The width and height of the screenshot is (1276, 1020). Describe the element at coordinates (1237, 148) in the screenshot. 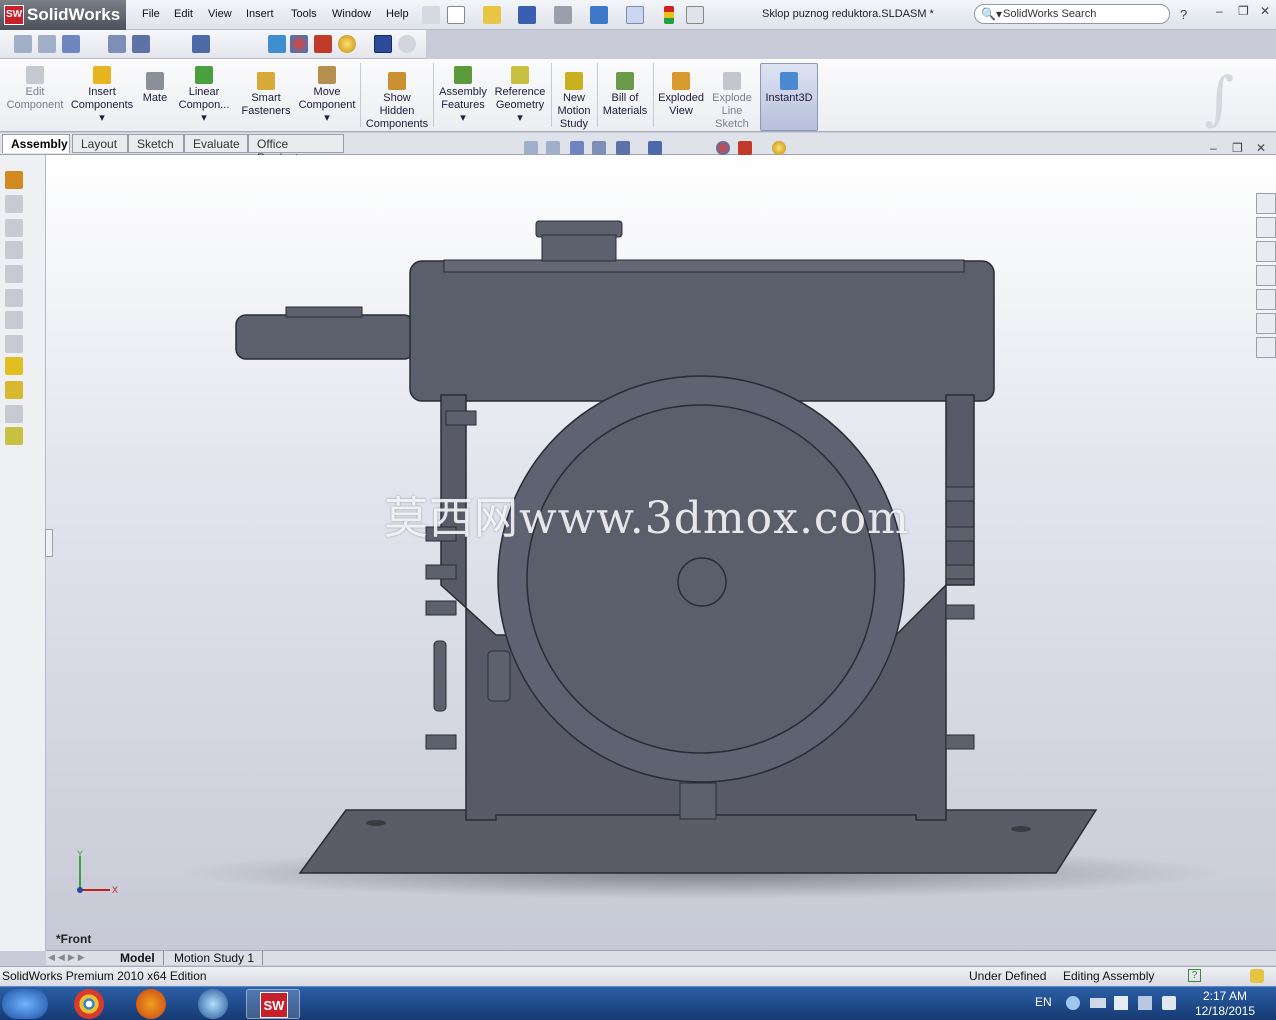

I see `viewport-restore-icon: ❐` at that location.